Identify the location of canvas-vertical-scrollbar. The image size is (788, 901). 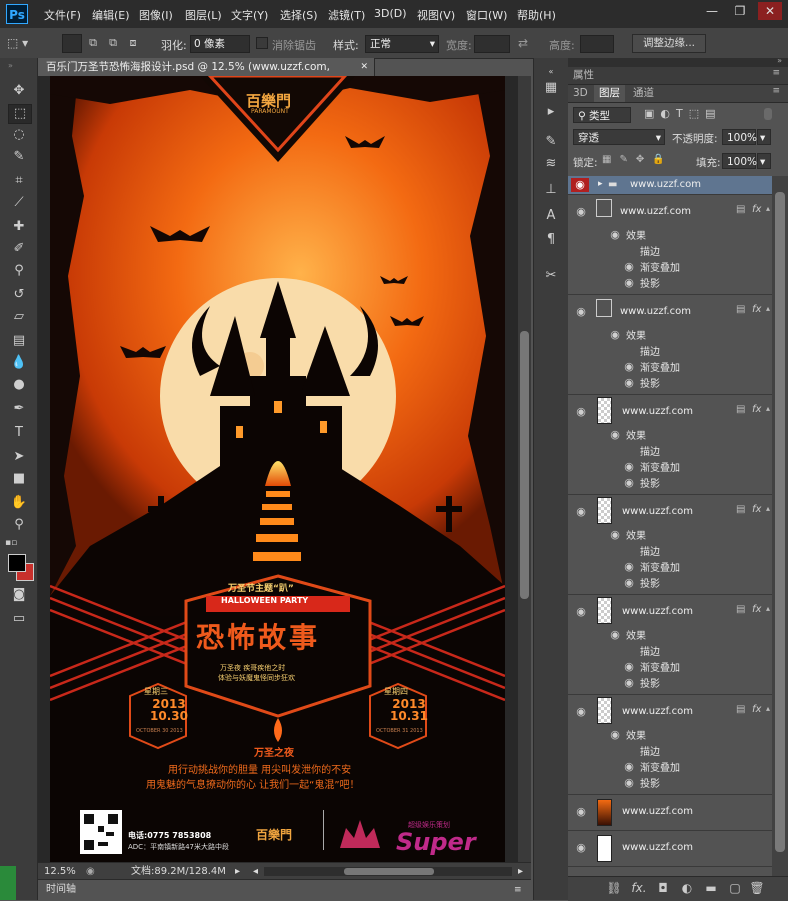
(524, 469).